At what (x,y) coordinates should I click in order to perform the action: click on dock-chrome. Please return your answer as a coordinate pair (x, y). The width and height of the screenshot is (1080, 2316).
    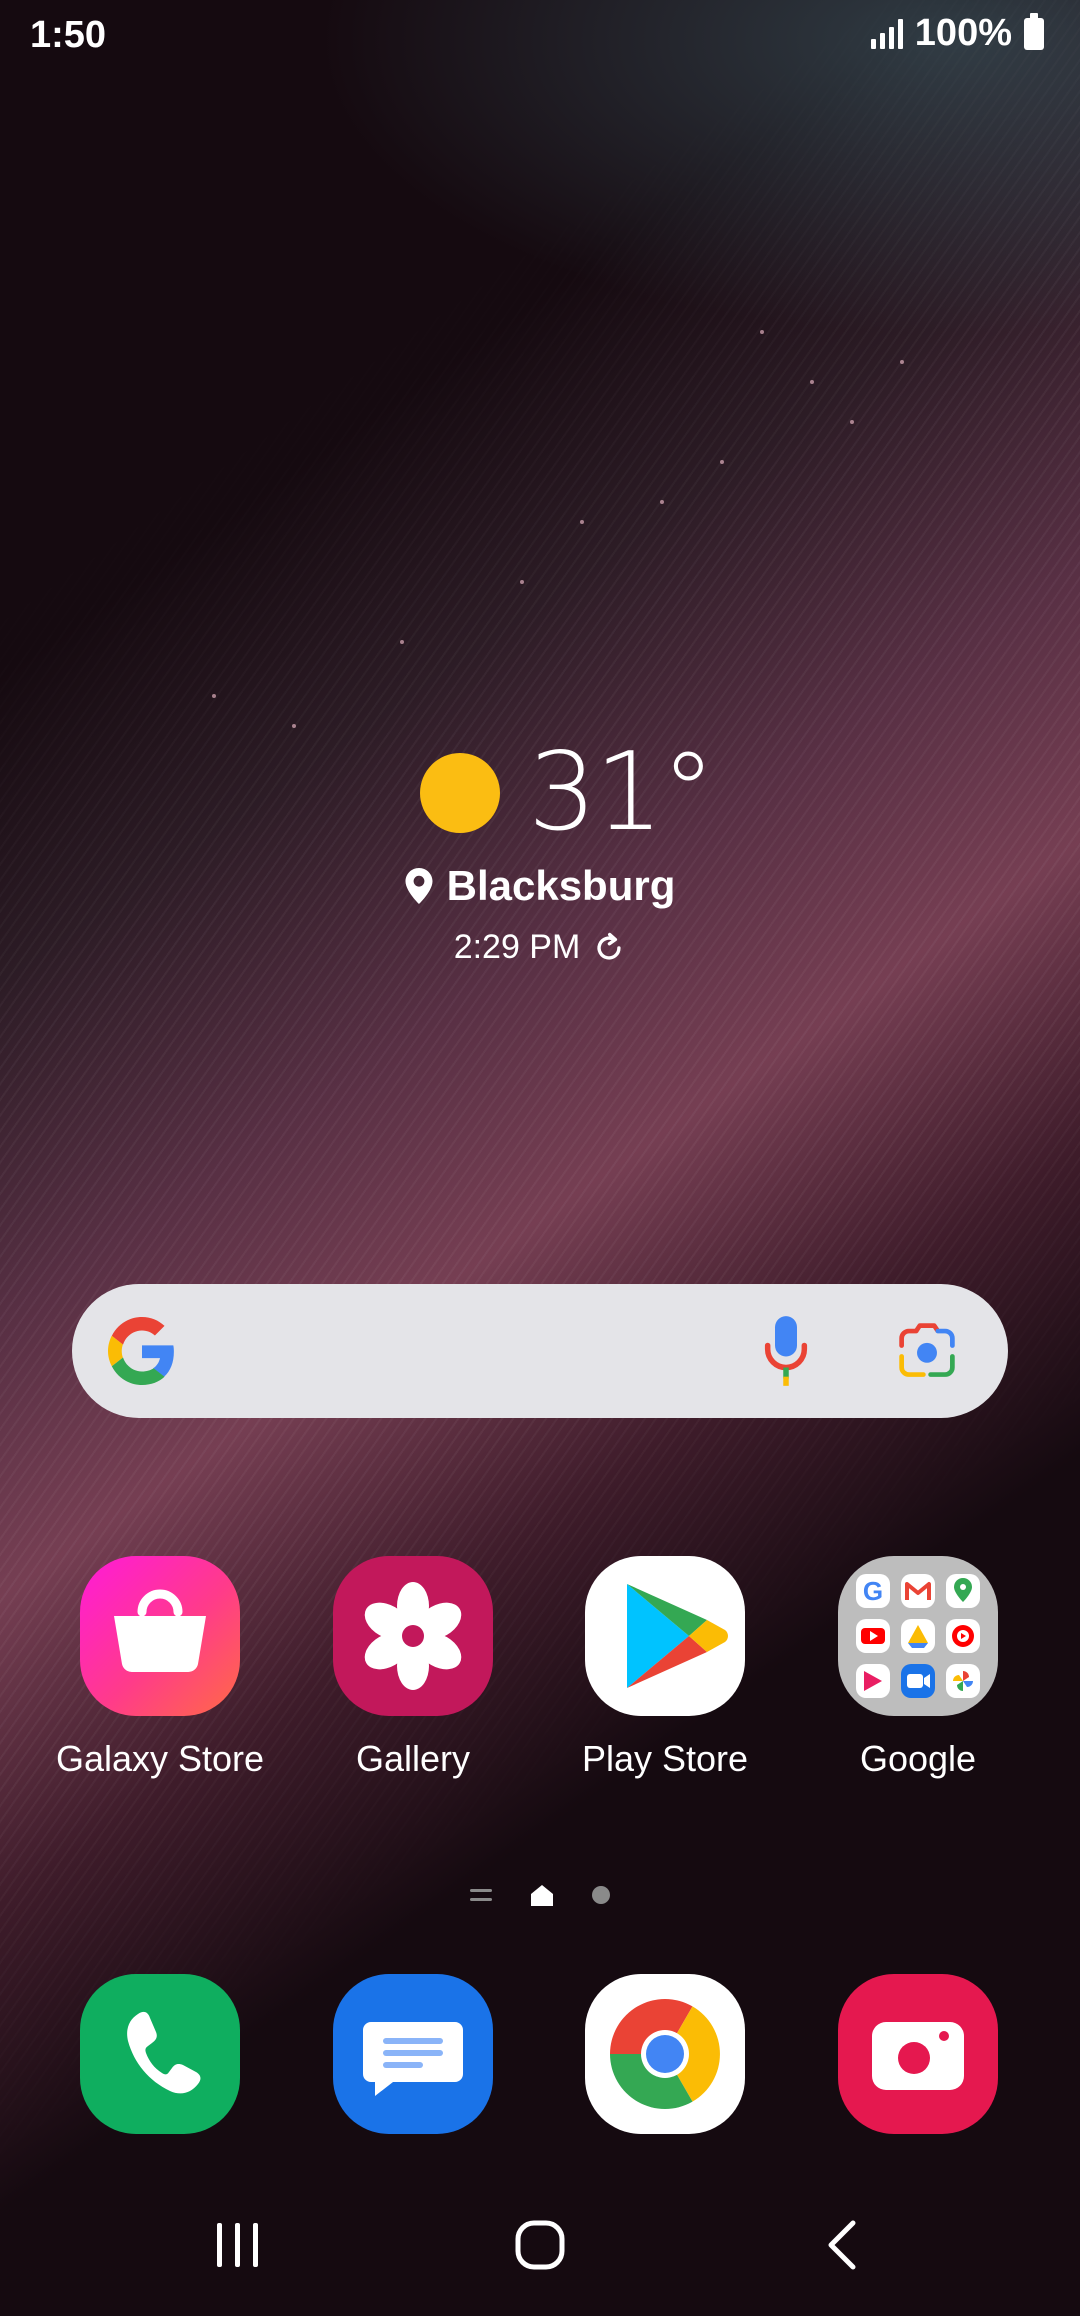
    Looking at the image, I should click on (665, 2054).